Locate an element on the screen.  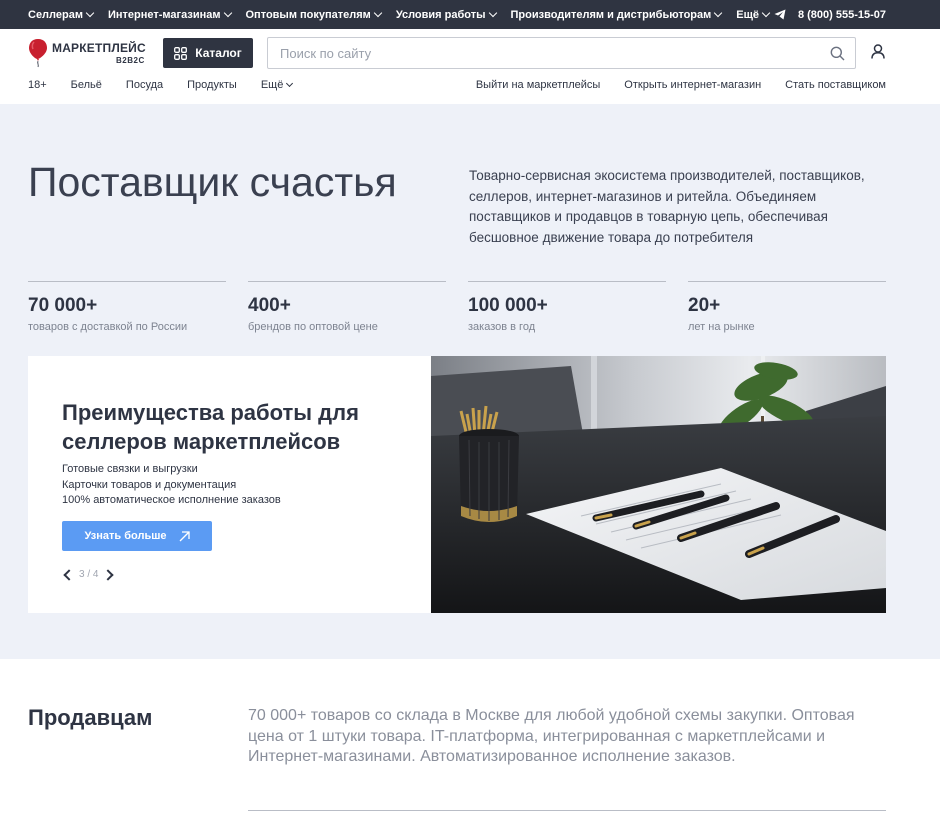
top-menu-label: Интернет-магазинам is located at coordinates (164, 14).